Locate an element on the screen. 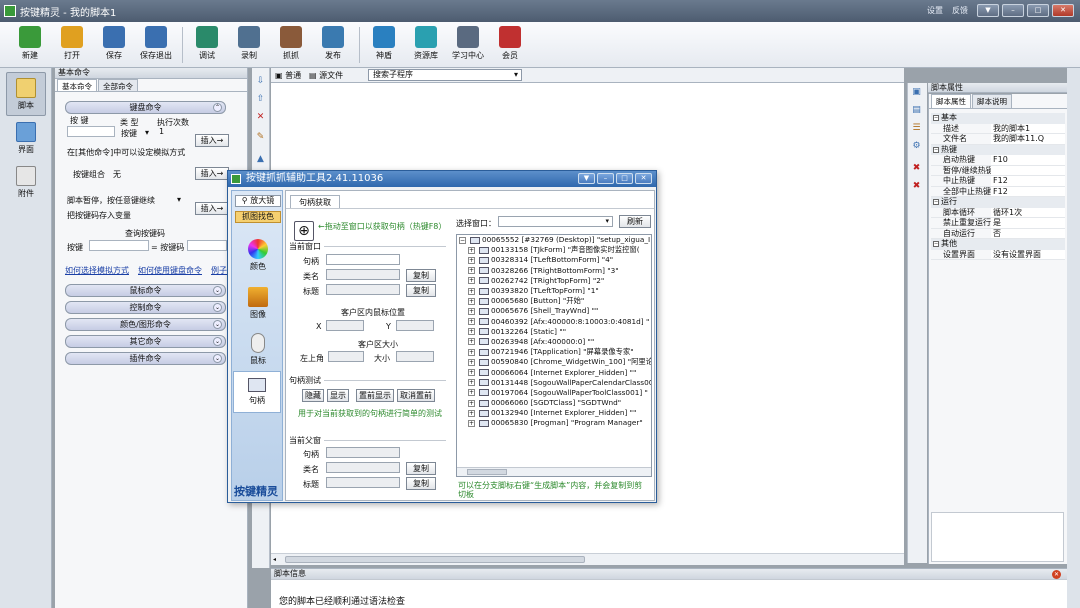  remove-icon: ✖ is located at coordinates (916, 168).